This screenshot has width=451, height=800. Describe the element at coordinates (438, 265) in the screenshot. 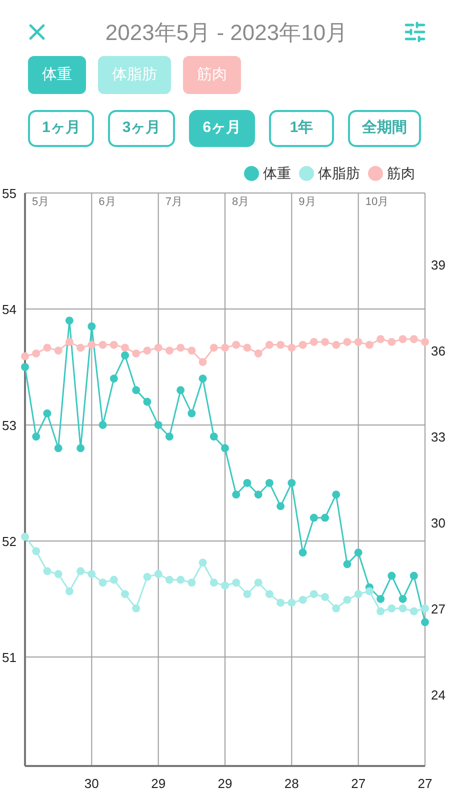

I see `axis-tick-label: 39` at that location.